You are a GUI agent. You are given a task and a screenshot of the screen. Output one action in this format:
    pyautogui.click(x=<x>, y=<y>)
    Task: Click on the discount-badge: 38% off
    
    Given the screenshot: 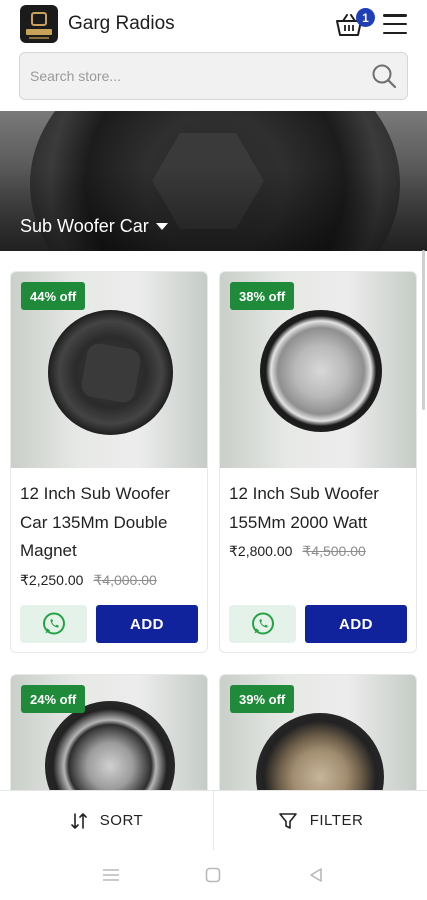 What is the action you would take?
    pyautogui.click(x=262, y=296)
    